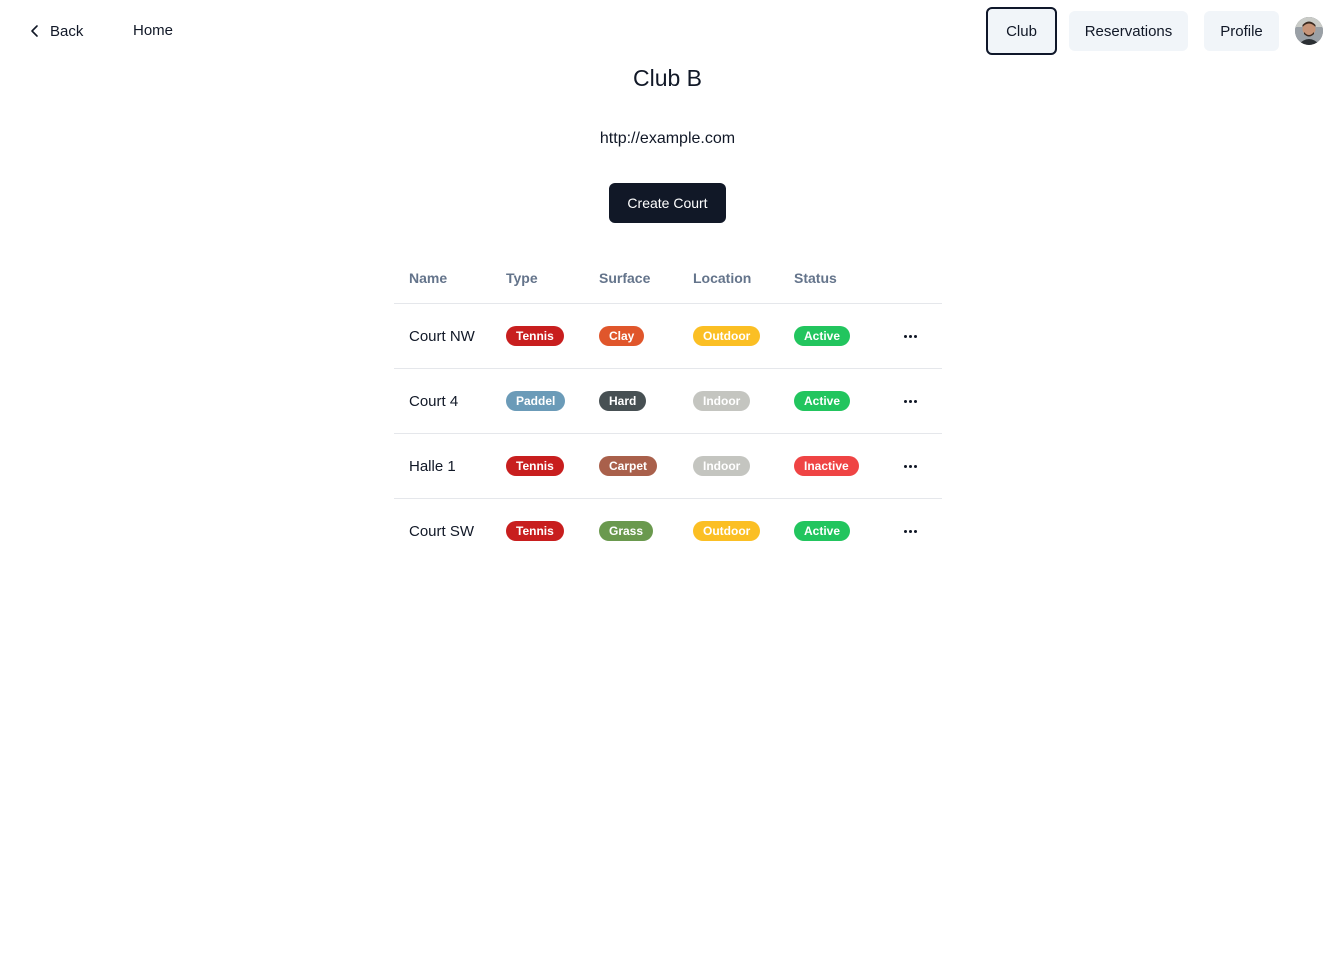 Image resolution: width=1331 pixels, height=965 pixels. What do you see at coordinates (622, 336) in the screenshot?
I see `surface-badge: Clay` at bounding box center [622, 336].